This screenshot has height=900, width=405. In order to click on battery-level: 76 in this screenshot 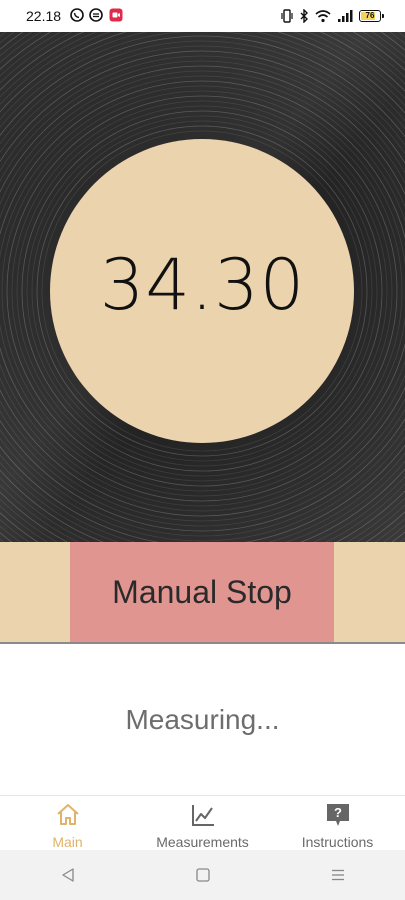, I will do `click(370, 15)`.